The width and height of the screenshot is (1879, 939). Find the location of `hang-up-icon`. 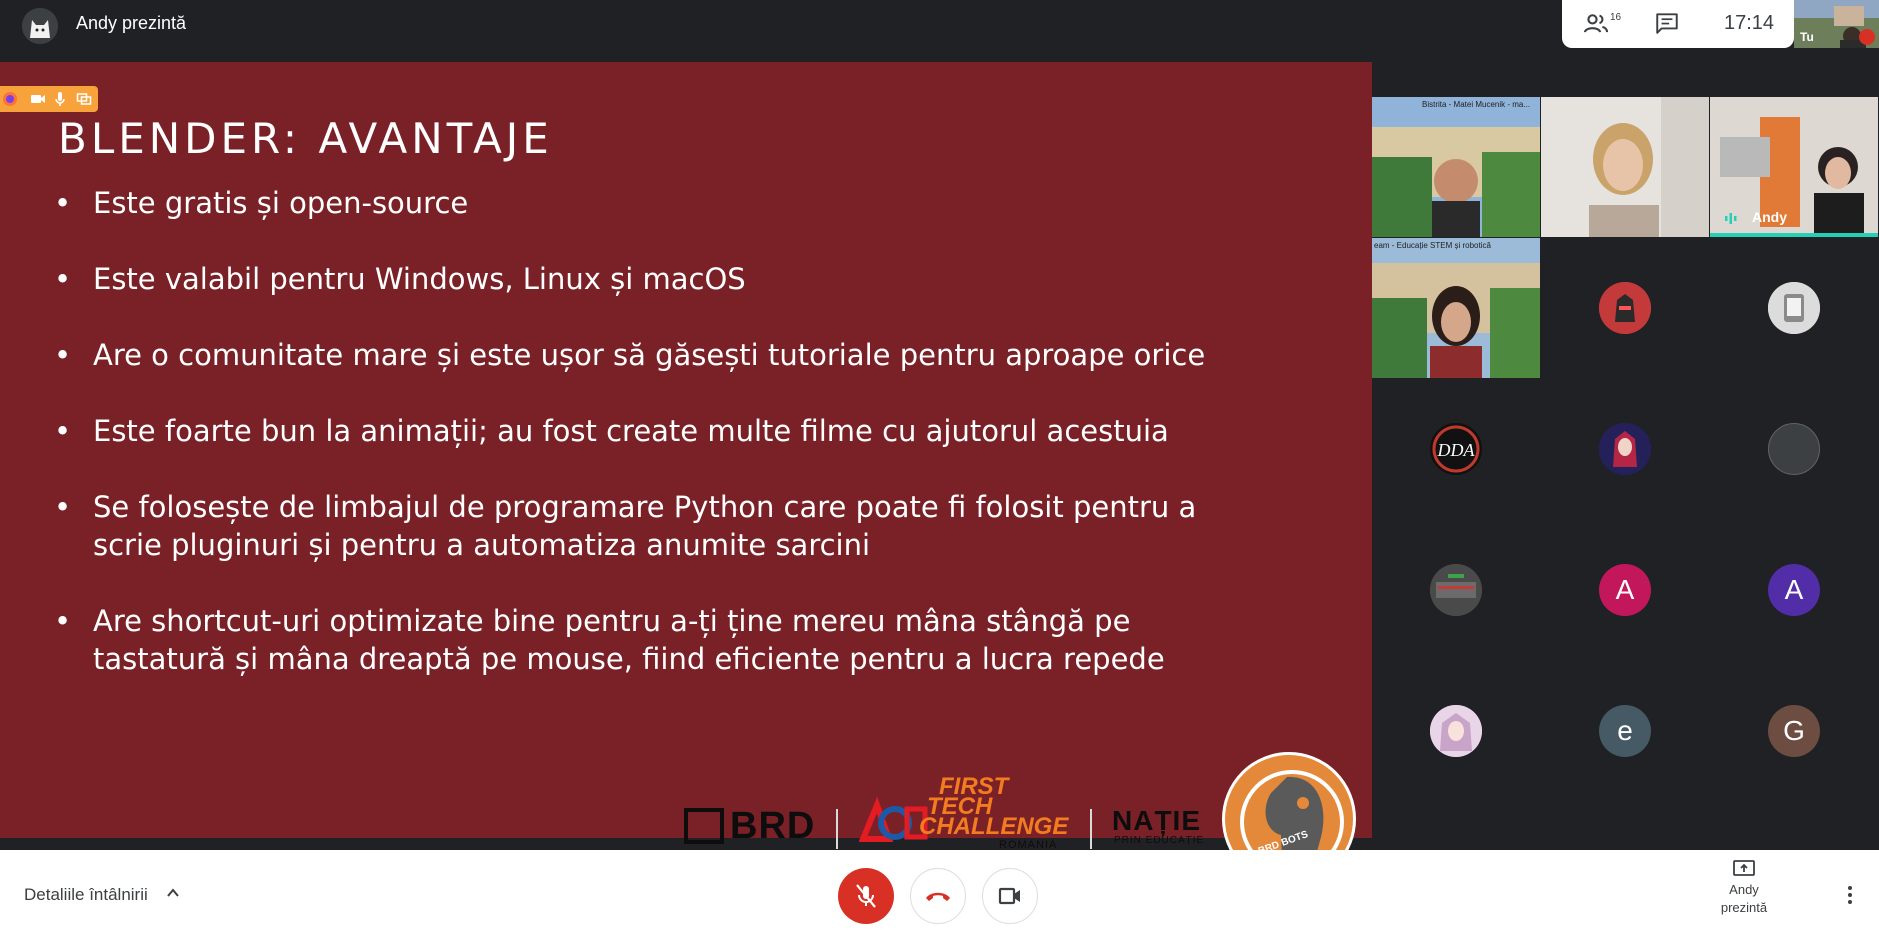

hang-up-icon is located at coordinates (938, 896).